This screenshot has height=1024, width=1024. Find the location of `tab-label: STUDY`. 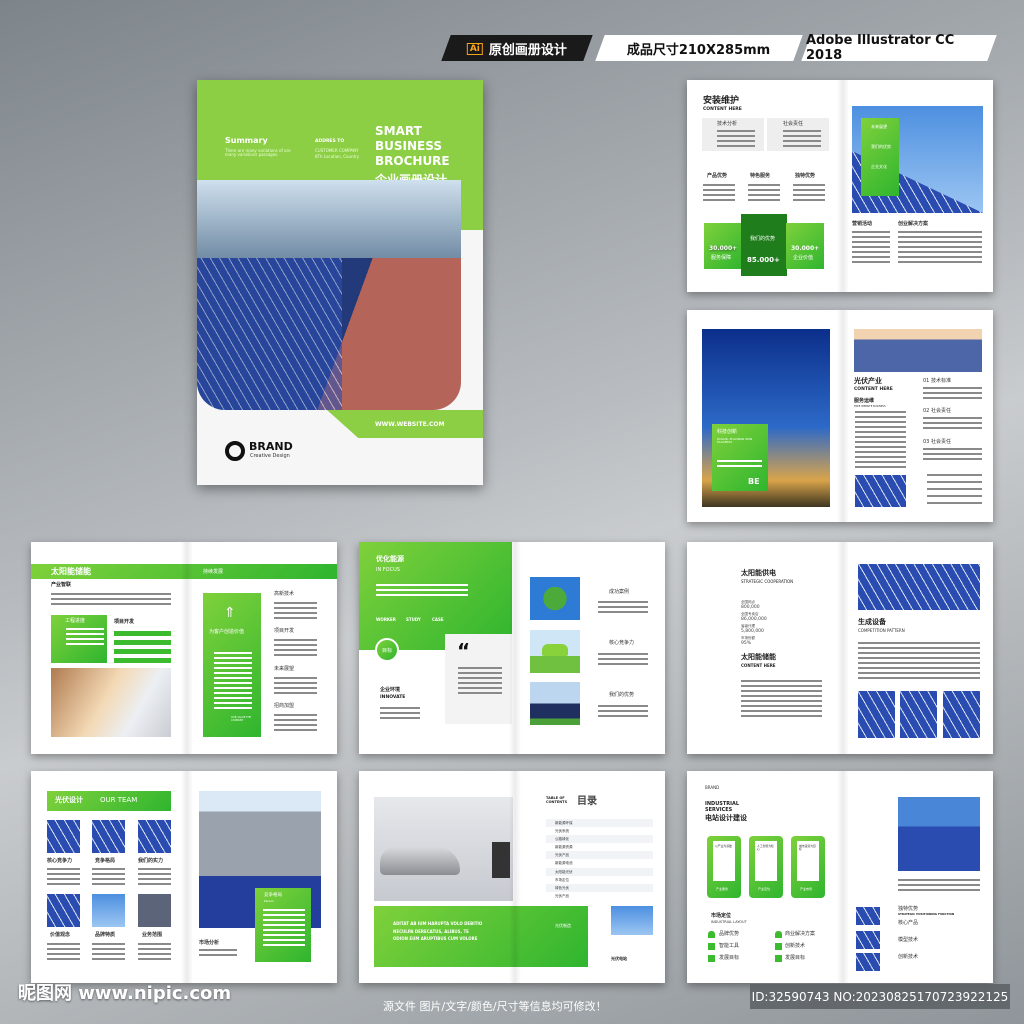

tab-label: STUDY is located at coordinates (413, 619).